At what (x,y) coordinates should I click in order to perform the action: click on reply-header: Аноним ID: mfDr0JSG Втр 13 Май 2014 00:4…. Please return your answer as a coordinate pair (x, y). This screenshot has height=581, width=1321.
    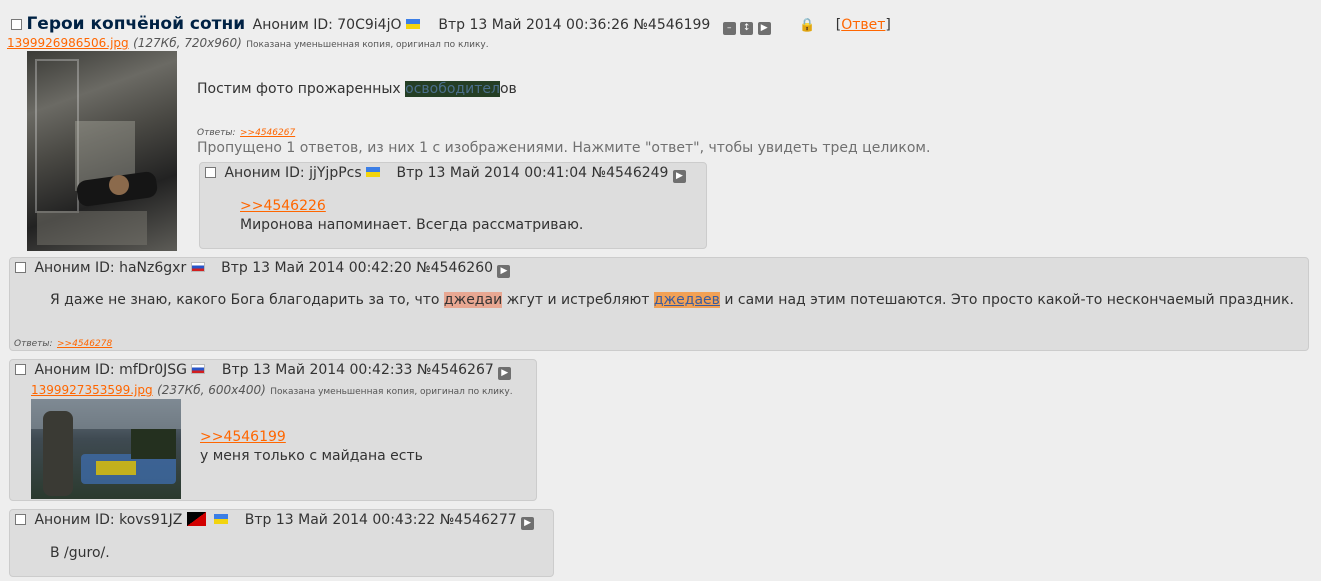
    Looking at the image, I should click on (263, 371).